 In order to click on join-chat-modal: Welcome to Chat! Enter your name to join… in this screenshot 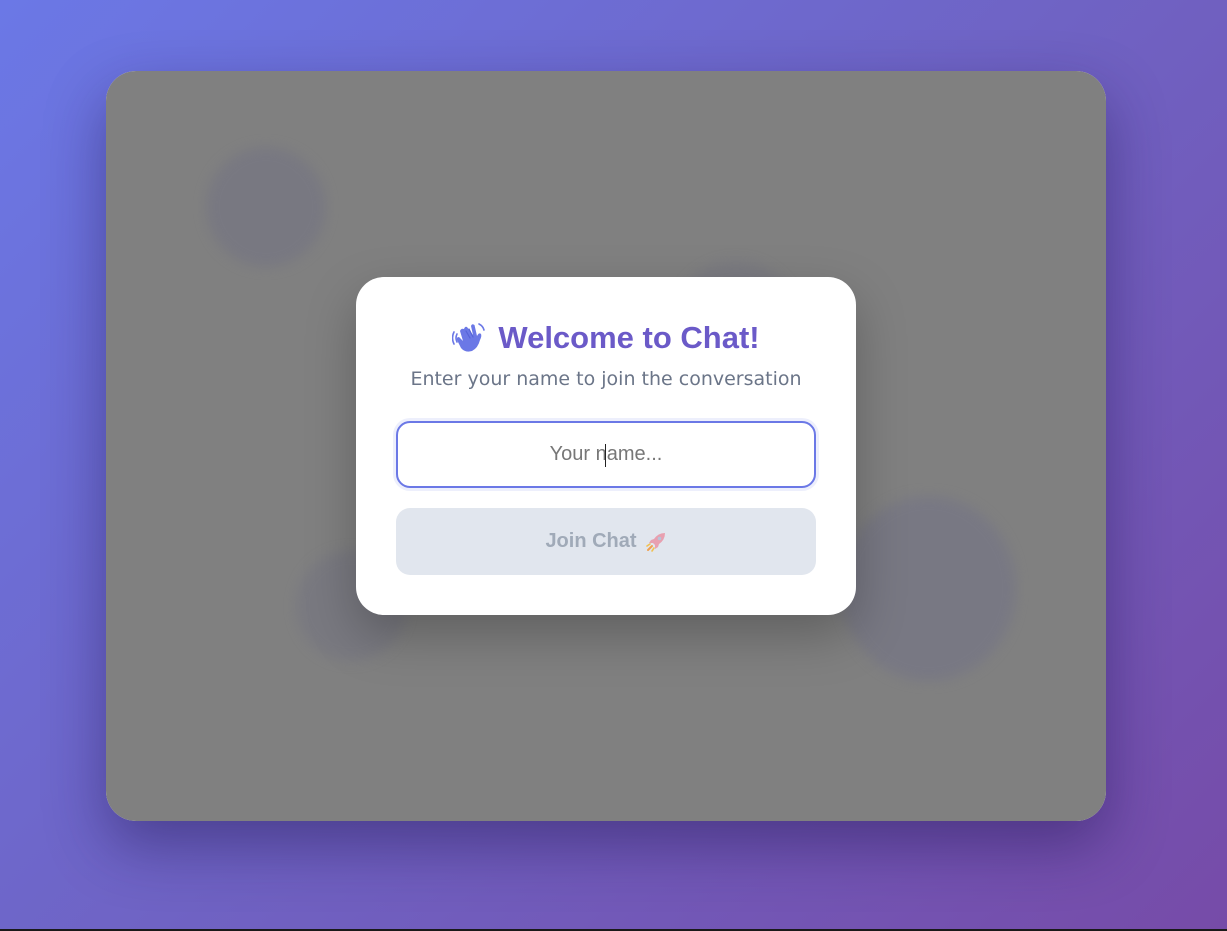, I will do `click(606, 446)`.